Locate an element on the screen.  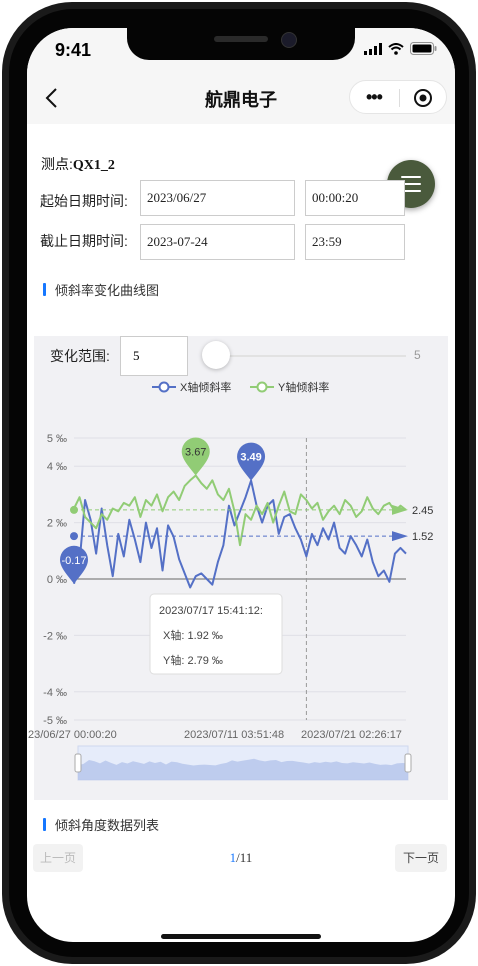
tooltip-x-value: X轴: 1.92 ‰ is located at coordinates (193, 635).